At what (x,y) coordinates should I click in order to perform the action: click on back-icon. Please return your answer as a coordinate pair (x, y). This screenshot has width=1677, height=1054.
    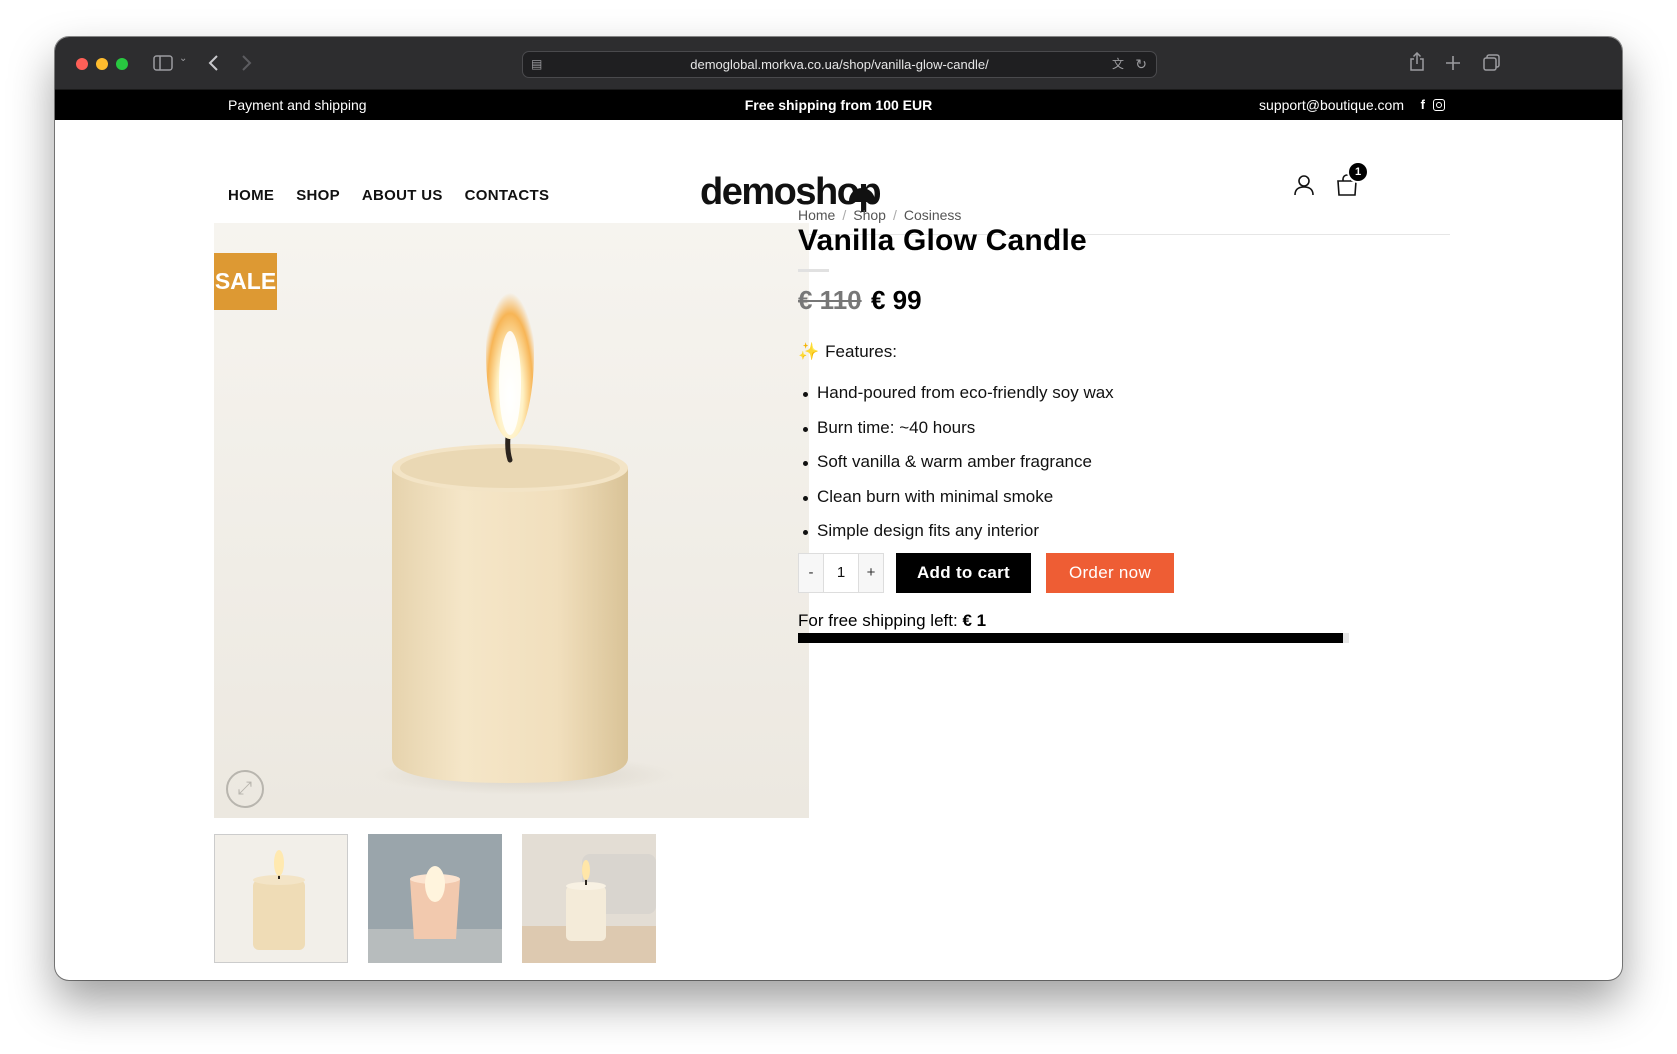
    Looking at the image, I should click on (214, 63).